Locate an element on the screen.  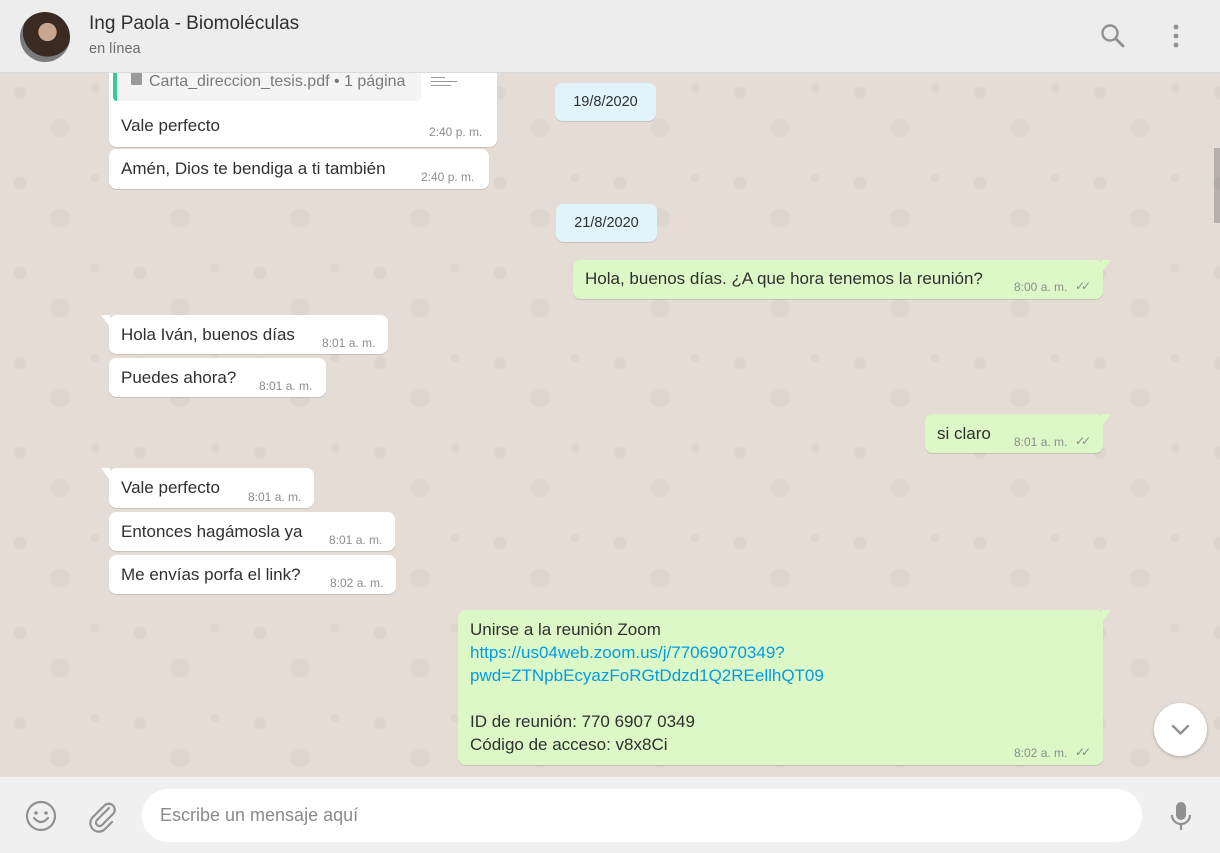
zoom-title: Unirse a la reunión Zoom is located at coordinates (565, 629).